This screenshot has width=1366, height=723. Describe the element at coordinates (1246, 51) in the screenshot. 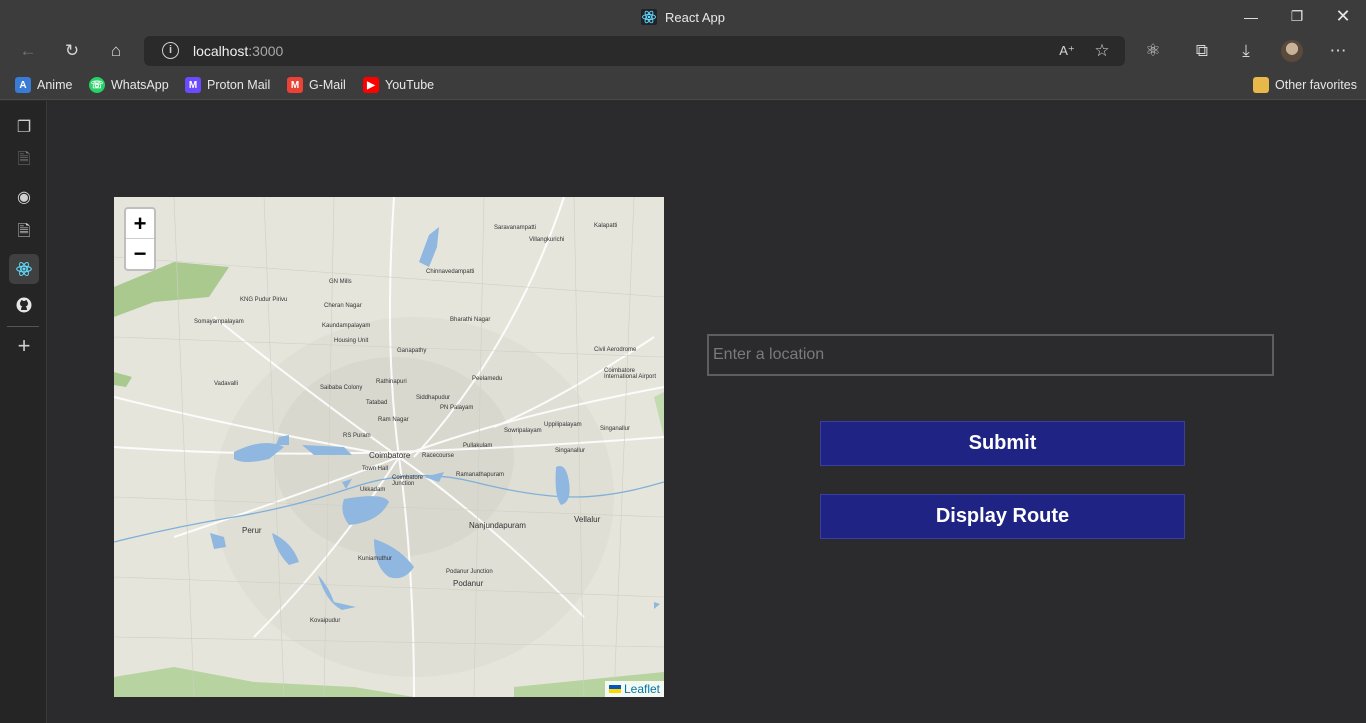

I see `downloads-icon: ⤓` at that location.